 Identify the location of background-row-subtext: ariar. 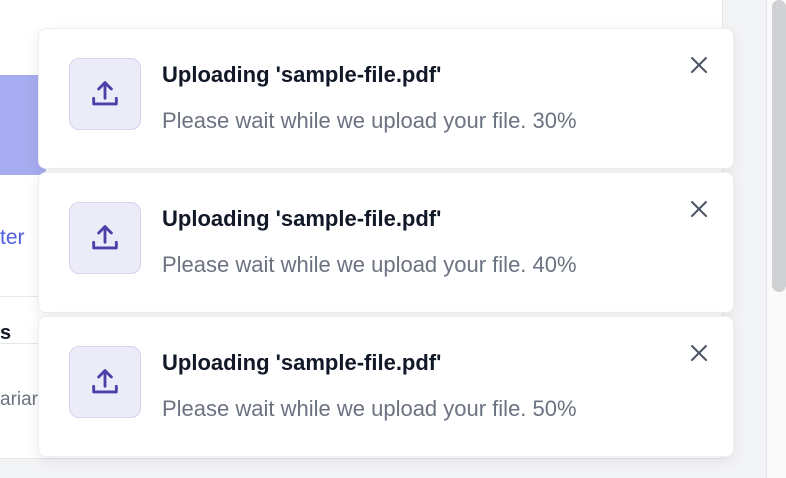
(19, 399).